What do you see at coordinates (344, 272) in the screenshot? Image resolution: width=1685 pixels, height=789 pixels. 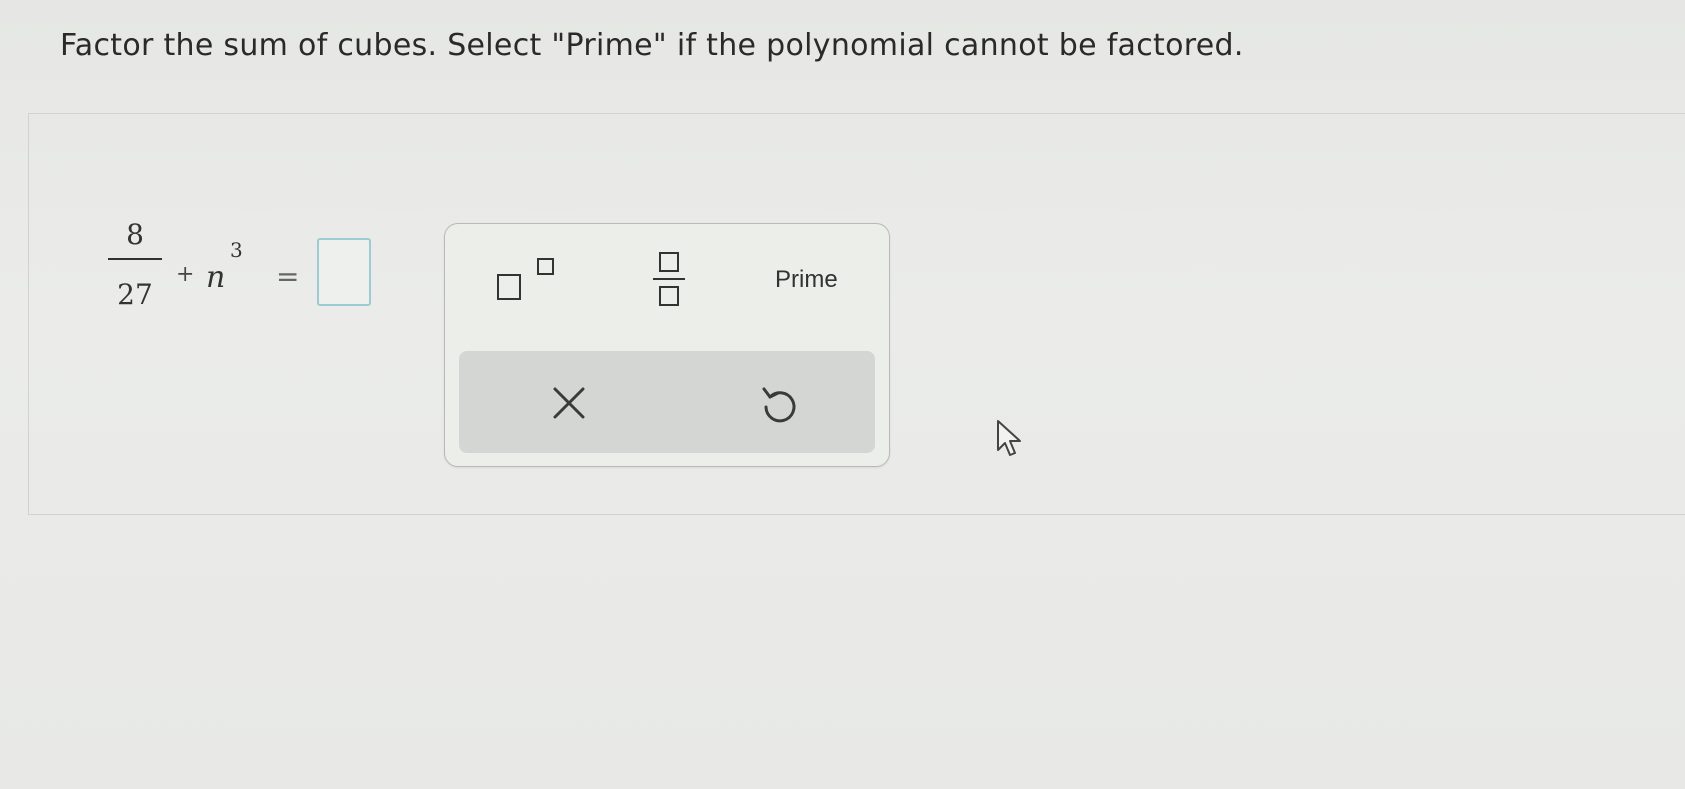 I see `answer-input` at bounding box center [344, 272].